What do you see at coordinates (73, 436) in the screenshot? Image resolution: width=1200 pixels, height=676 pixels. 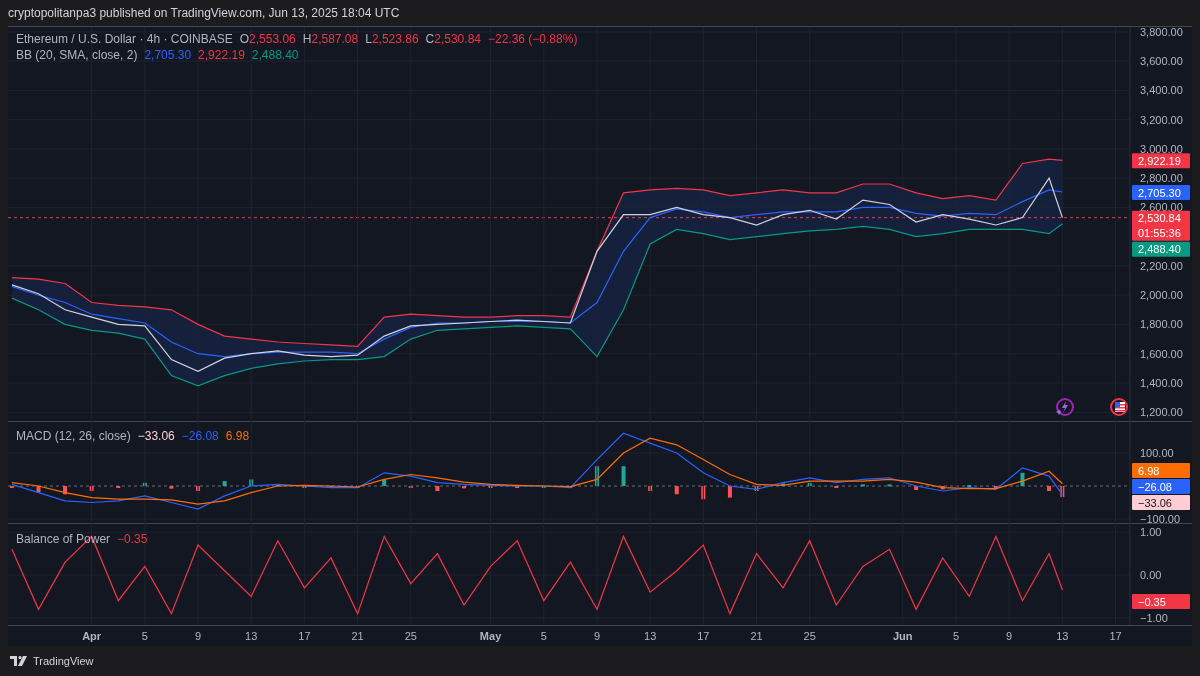 I see `indicator-name: MACD (12, 26, close)` at bounding box center [73, 436].